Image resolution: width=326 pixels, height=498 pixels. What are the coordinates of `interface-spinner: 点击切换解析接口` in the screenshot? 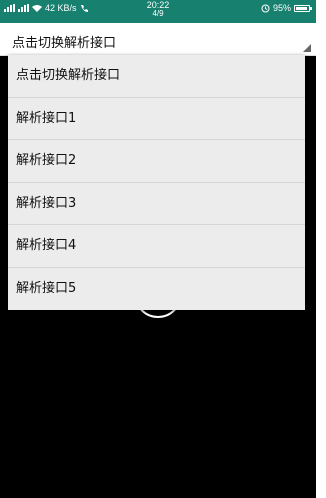 It's located at (158, 39).